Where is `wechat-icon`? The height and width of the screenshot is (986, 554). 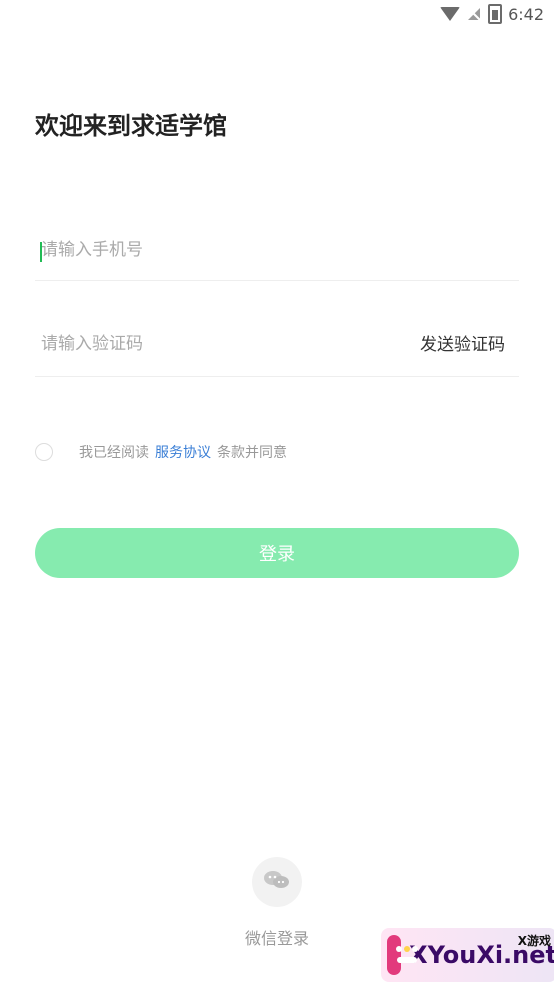 wechat-icon is located at coordinates (277, 882).